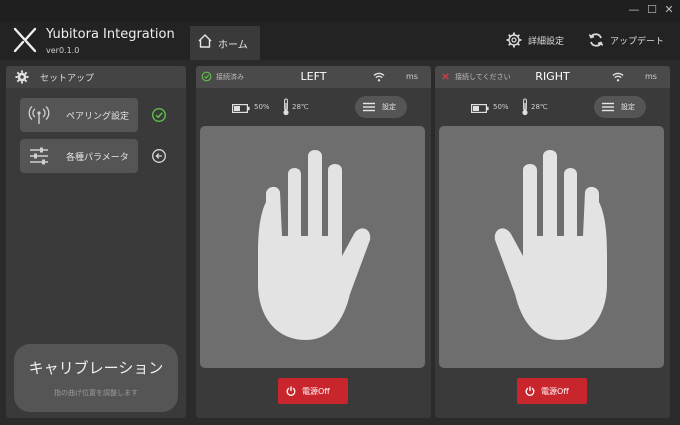 The height and width of the screenshot is (425, 680). I want to click on left-settings-label: 設定, so click(389, 107).